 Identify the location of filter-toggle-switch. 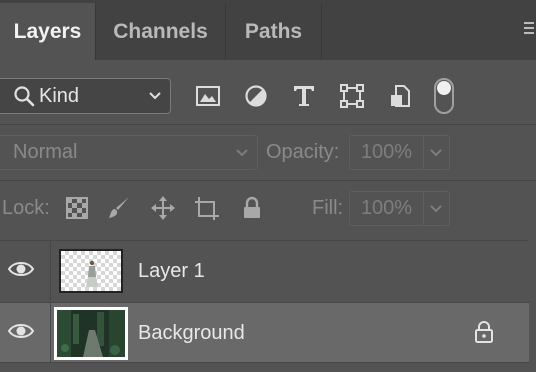
(444, 96).